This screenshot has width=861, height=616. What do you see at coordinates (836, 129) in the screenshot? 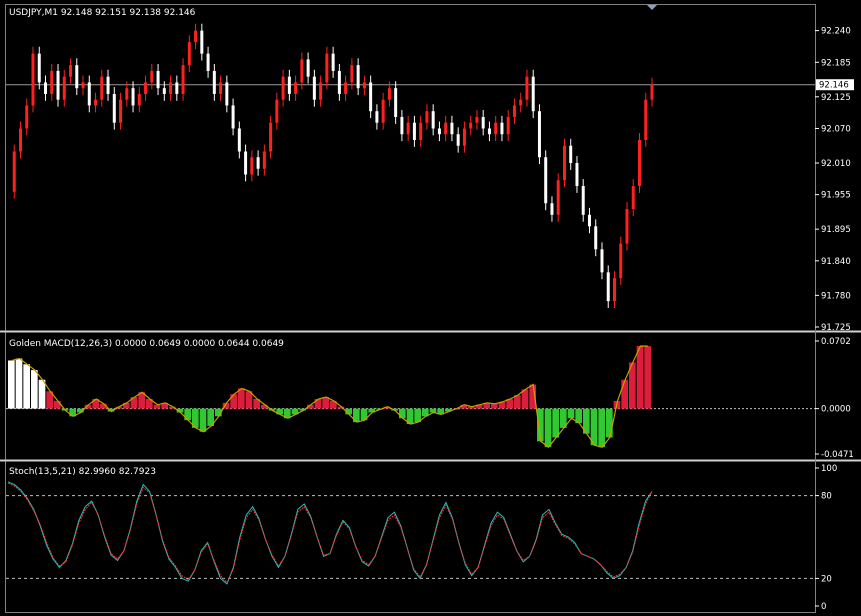
I see `price-tick-label: 92.070` at bounding box center [836, 129].